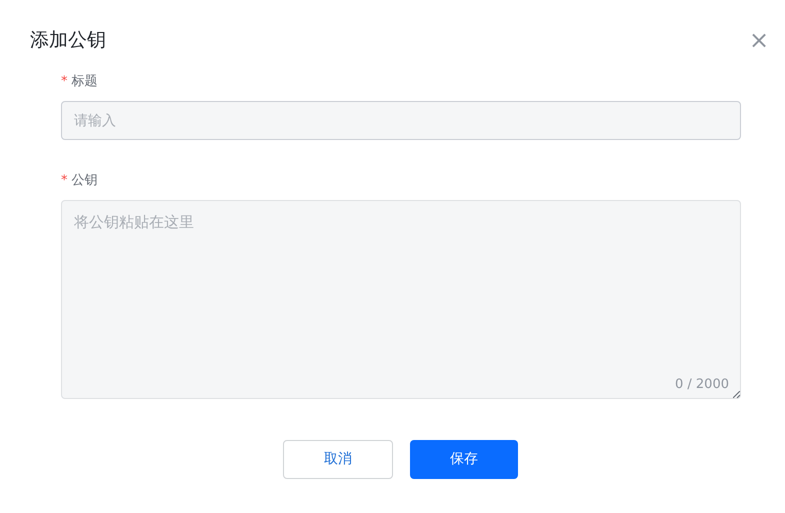 The image size is (785, 513). Describe the element at coordinates (736, 394) in the screenshot. I see `resize-handle-icon` at that location.